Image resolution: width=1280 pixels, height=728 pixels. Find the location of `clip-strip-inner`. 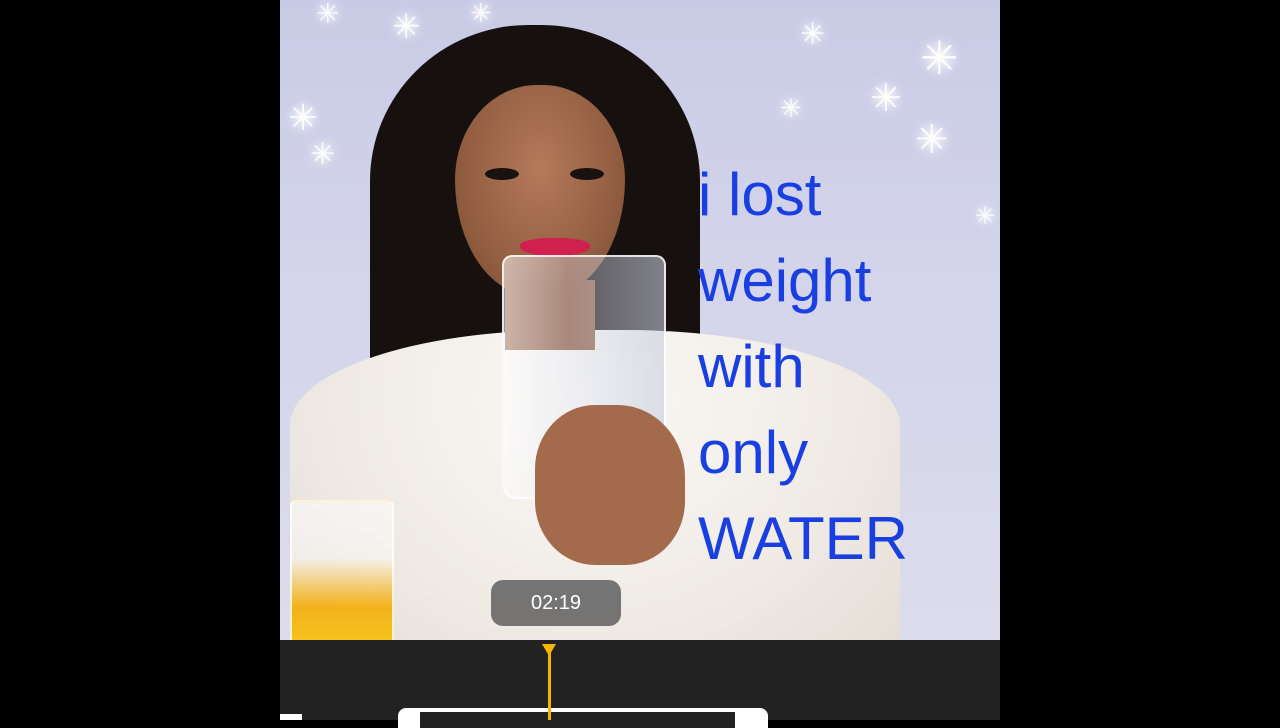

clip-strip-inner is located at coordinates (577, 720).